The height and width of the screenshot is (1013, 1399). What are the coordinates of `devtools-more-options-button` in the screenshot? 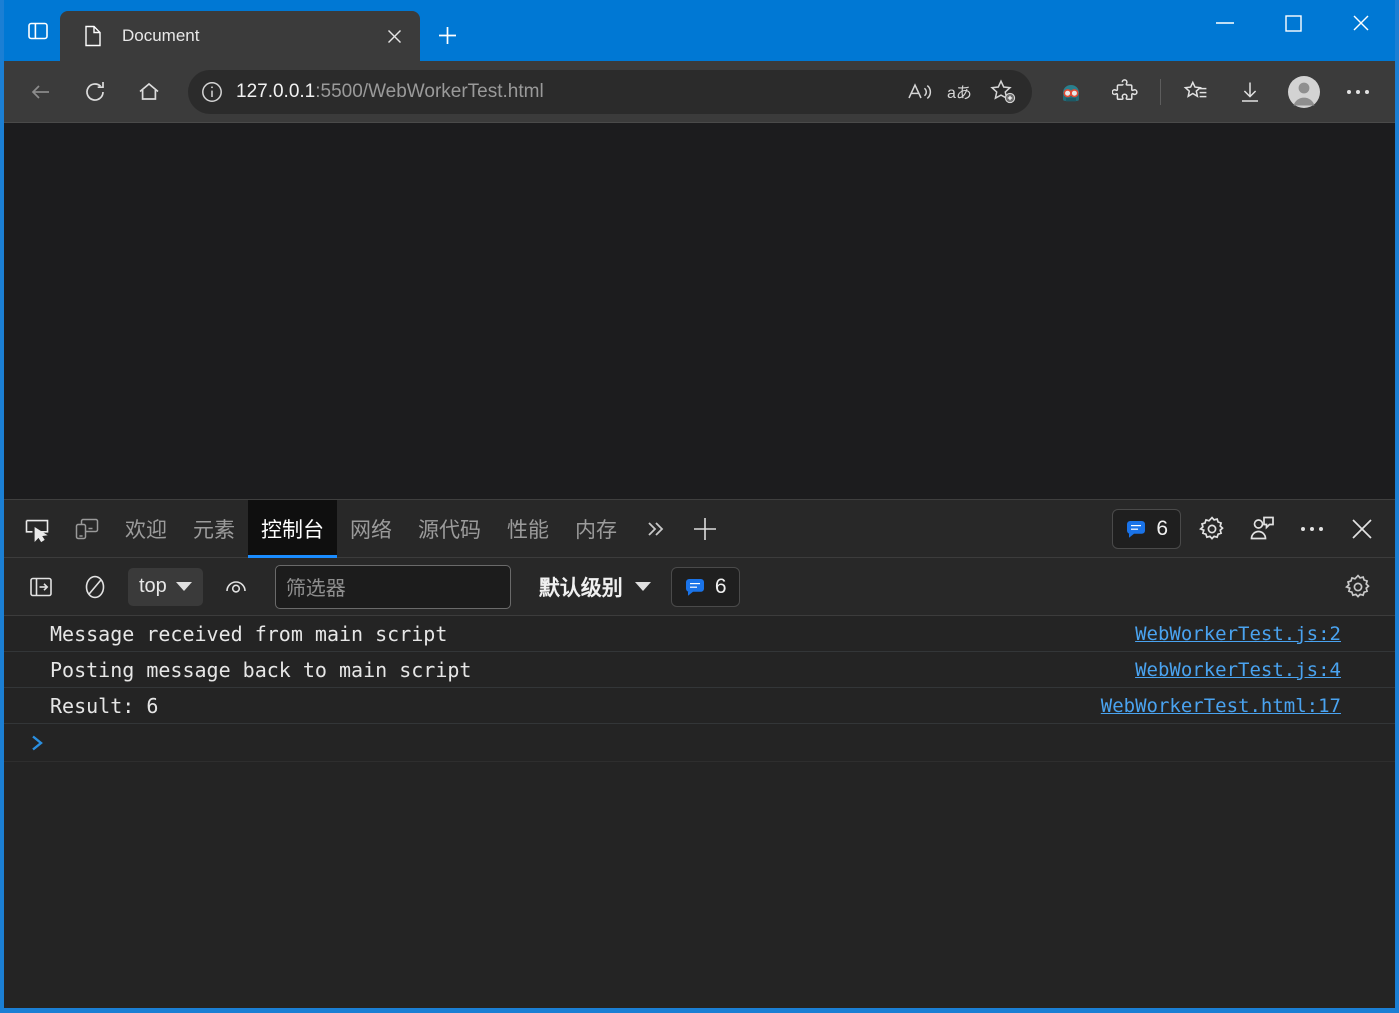 It's located at (1312, 529).